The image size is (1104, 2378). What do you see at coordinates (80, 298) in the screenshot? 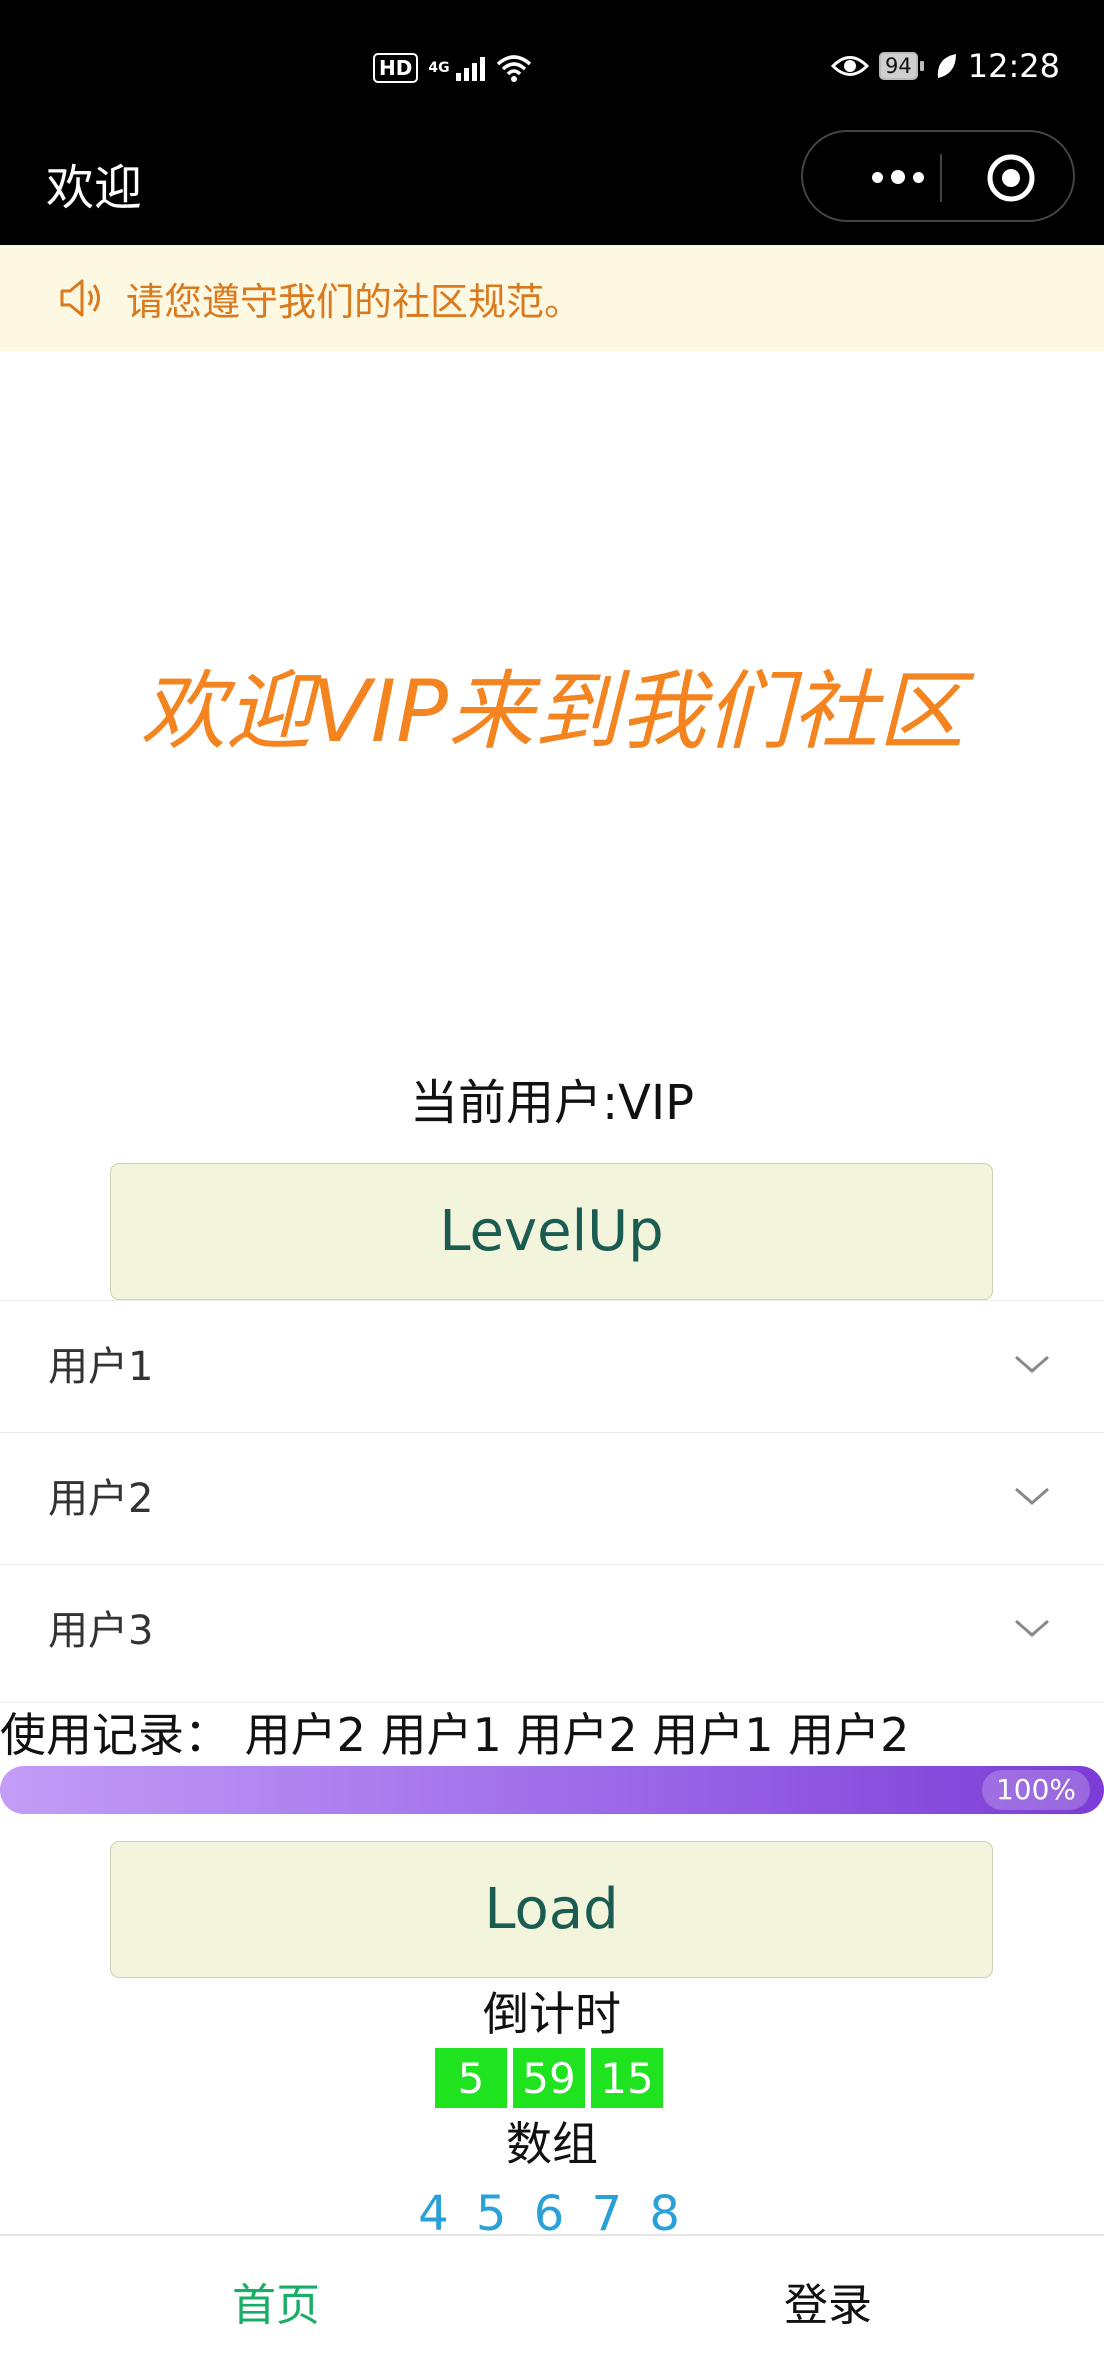
I see `speaker-icon` at bounding box center [80, 298].